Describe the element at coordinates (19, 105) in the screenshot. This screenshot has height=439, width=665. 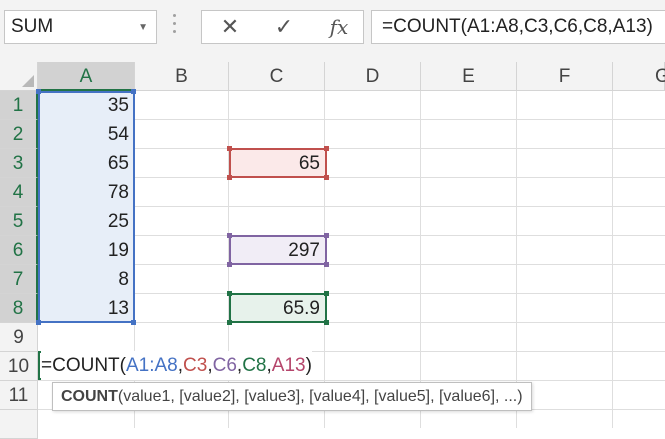
I see `row-header-1: 1` at that location.